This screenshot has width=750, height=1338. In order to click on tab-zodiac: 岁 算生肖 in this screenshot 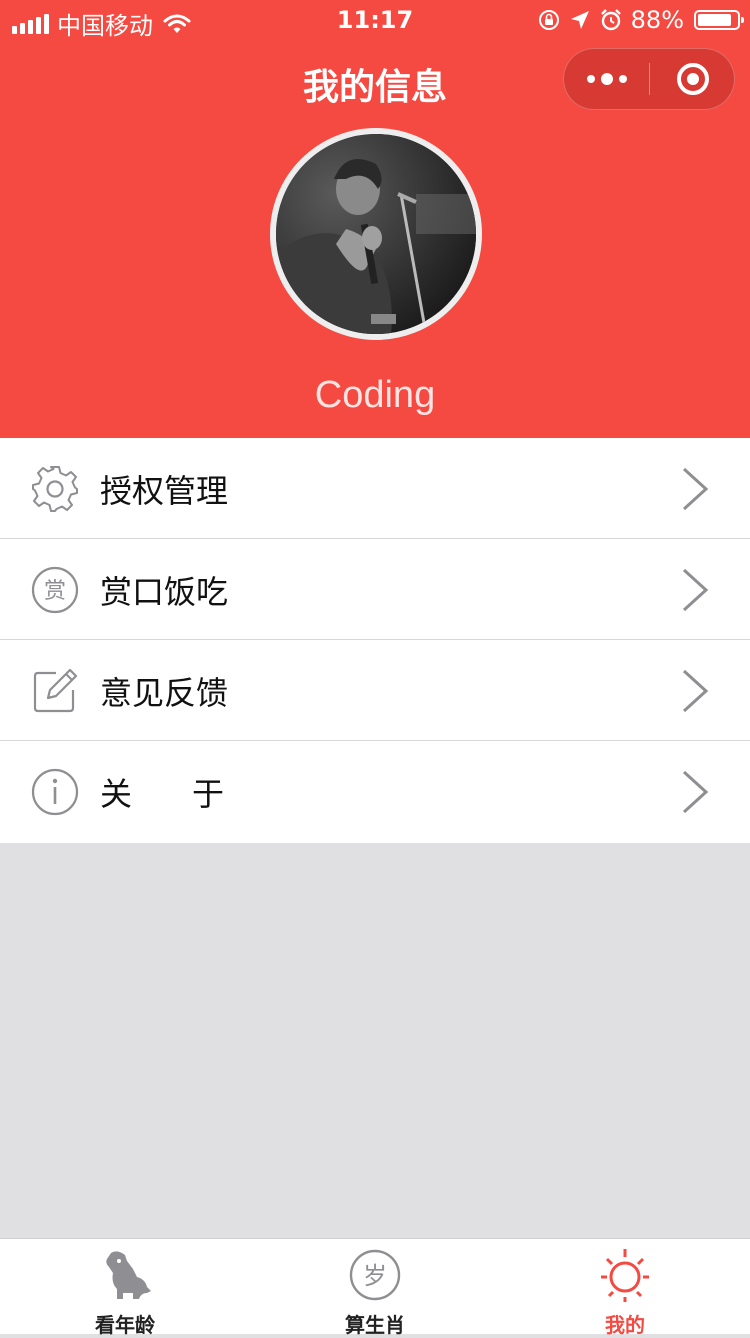, I will do `click(375, 1288)`.